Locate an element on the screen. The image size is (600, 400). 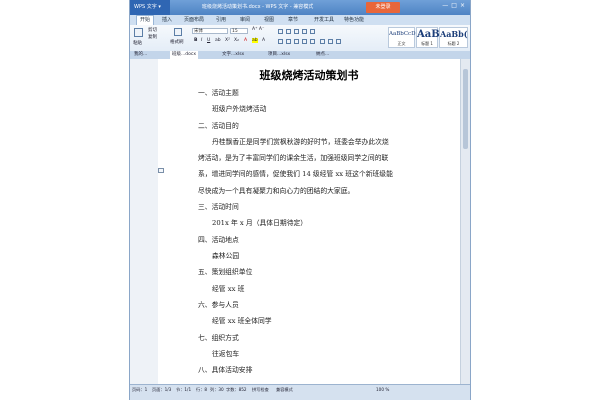
text-time: 201x 年 x 月（具体日期待定） is located at coordinates (260, 223).